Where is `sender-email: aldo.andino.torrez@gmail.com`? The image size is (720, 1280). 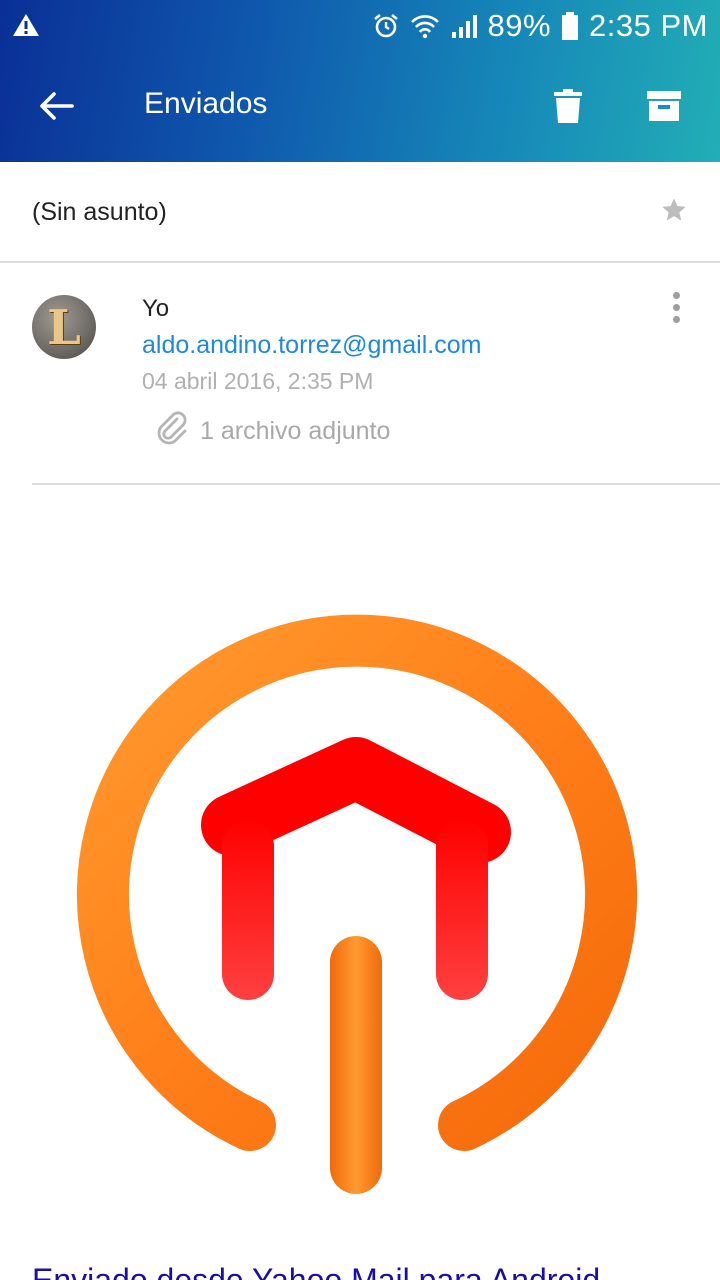 sender-email: aldo.andino.torrez@gmail.com is located at coordinates (311, 345).